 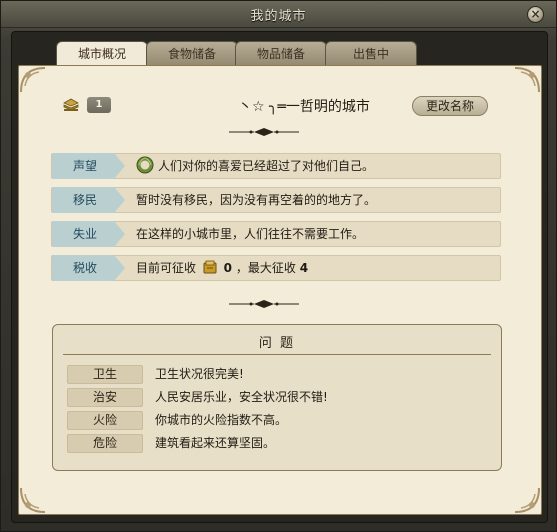 I want to click on issue-key: 治安, so click(x=105, y=397).